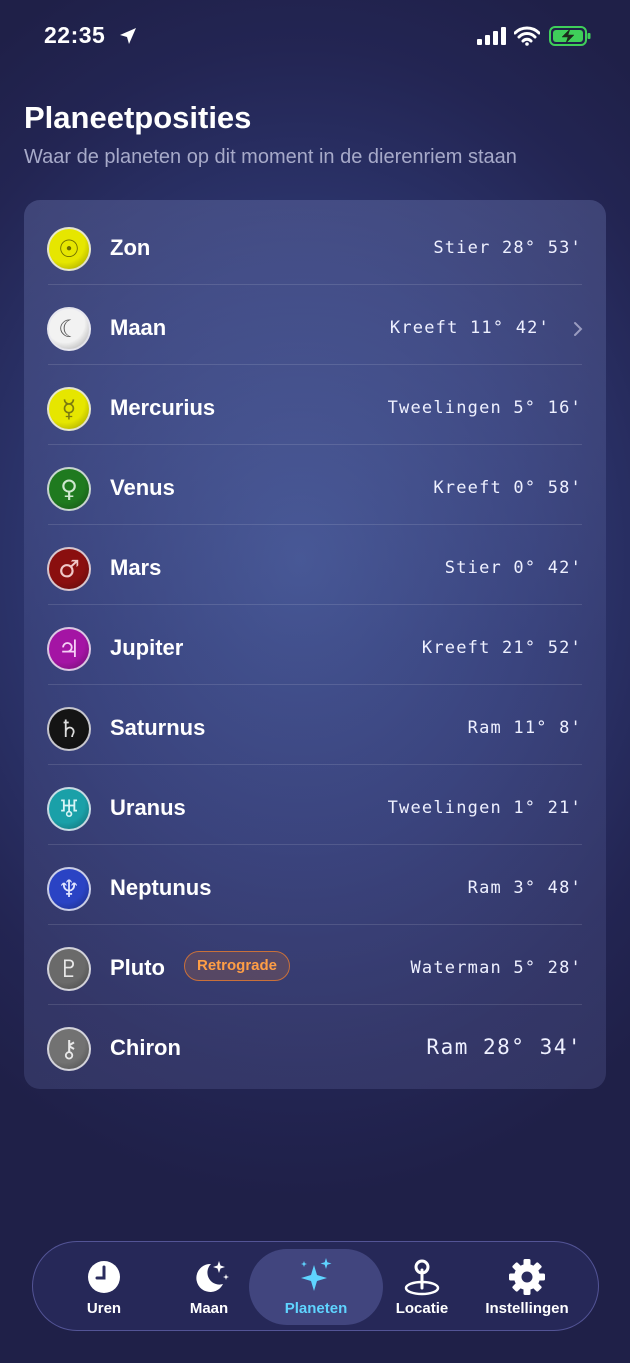 The height and width of the screenshot is (1363, 630). Describe the element at coordinates (315, 1045) in the screenshot. I see `planet-row-chiron: ⚷ Chiron Ram 28° 34'` at that location.